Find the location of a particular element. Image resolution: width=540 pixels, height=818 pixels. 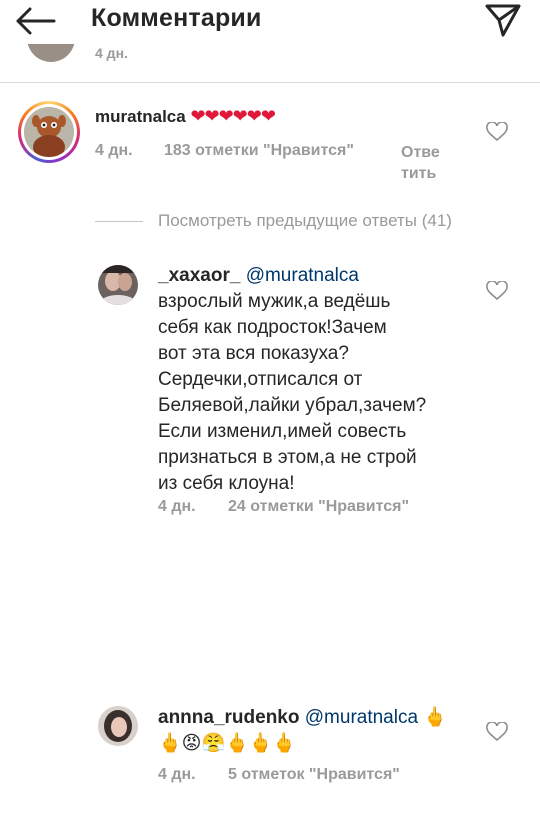

likes-count: 183 отметки "Нравится" is located at coordinates (259, 151).